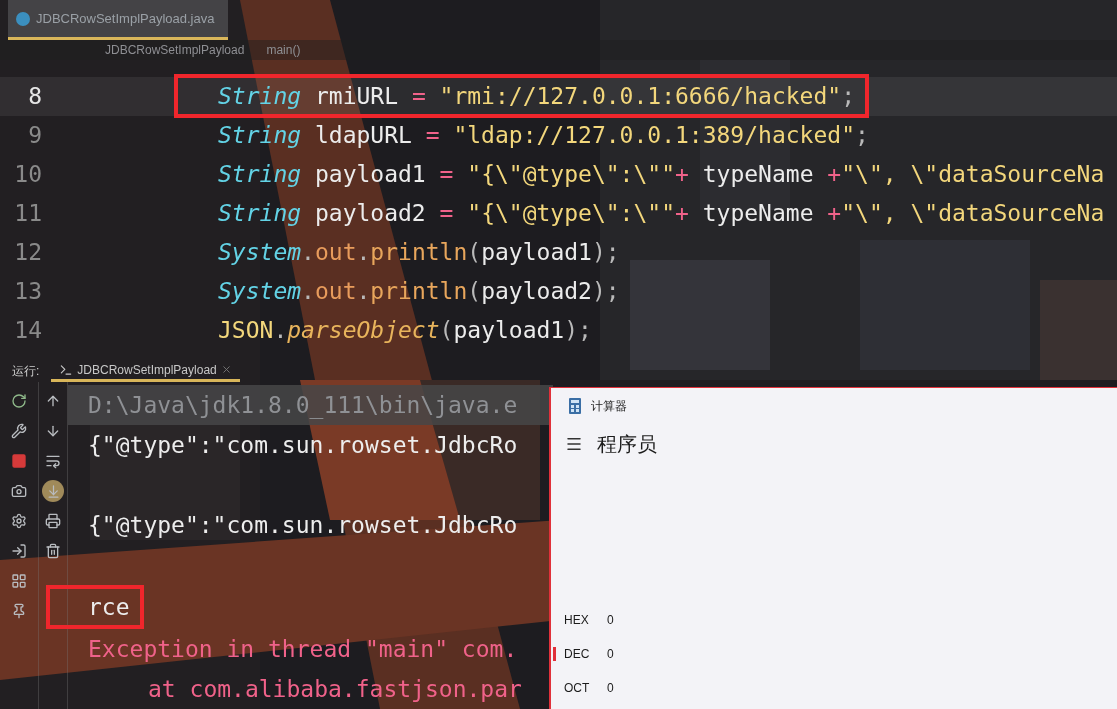 The image size is (1117, 709). I want to click on line-number: 12, so click(27, 252).